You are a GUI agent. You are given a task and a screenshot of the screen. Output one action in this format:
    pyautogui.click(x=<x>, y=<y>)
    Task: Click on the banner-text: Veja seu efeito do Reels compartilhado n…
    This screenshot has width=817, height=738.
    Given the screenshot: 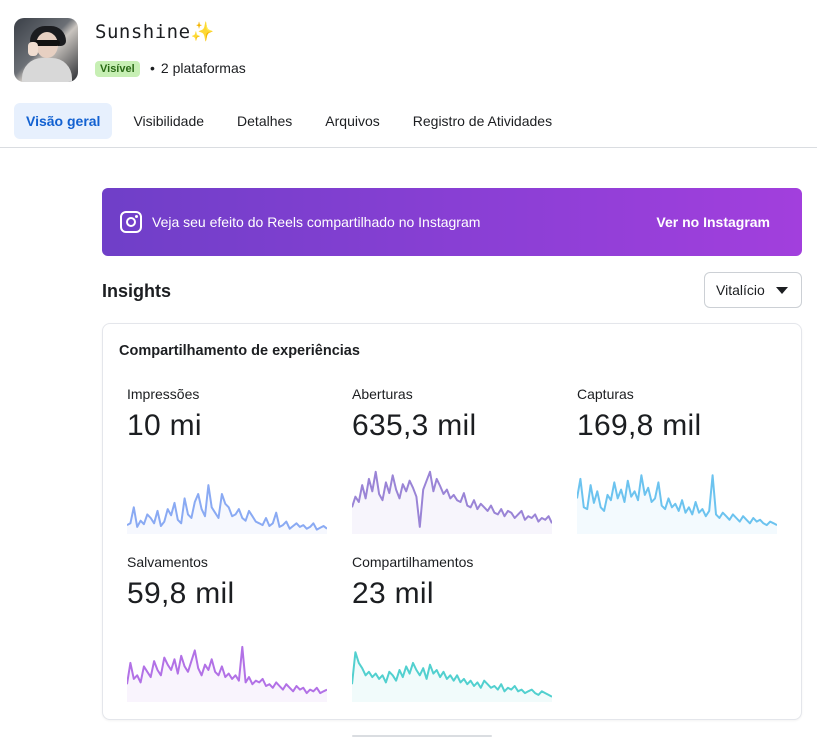 What is the action you would take?
    pyautogui.click(x=316, y=222)
    